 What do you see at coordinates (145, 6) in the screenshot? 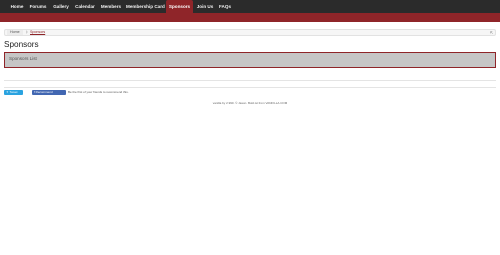
I see `nav-tab-membership-card: Membership Card` at bounding box center [145, 6].